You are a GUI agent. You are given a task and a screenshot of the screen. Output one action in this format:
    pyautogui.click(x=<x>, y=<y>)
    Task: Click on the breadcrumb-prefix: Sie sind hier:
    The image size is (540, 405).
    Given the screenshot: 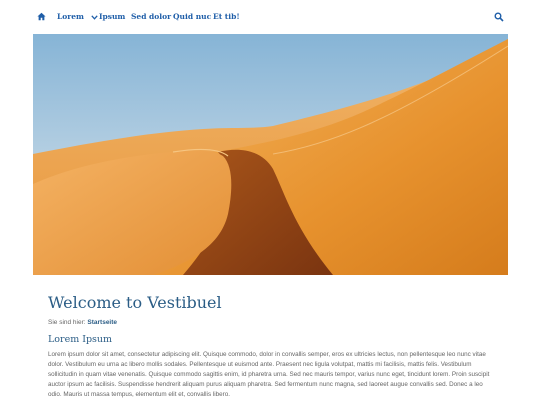 What is the action you would take?
    pyautogui.click(x=67, y=322)
    